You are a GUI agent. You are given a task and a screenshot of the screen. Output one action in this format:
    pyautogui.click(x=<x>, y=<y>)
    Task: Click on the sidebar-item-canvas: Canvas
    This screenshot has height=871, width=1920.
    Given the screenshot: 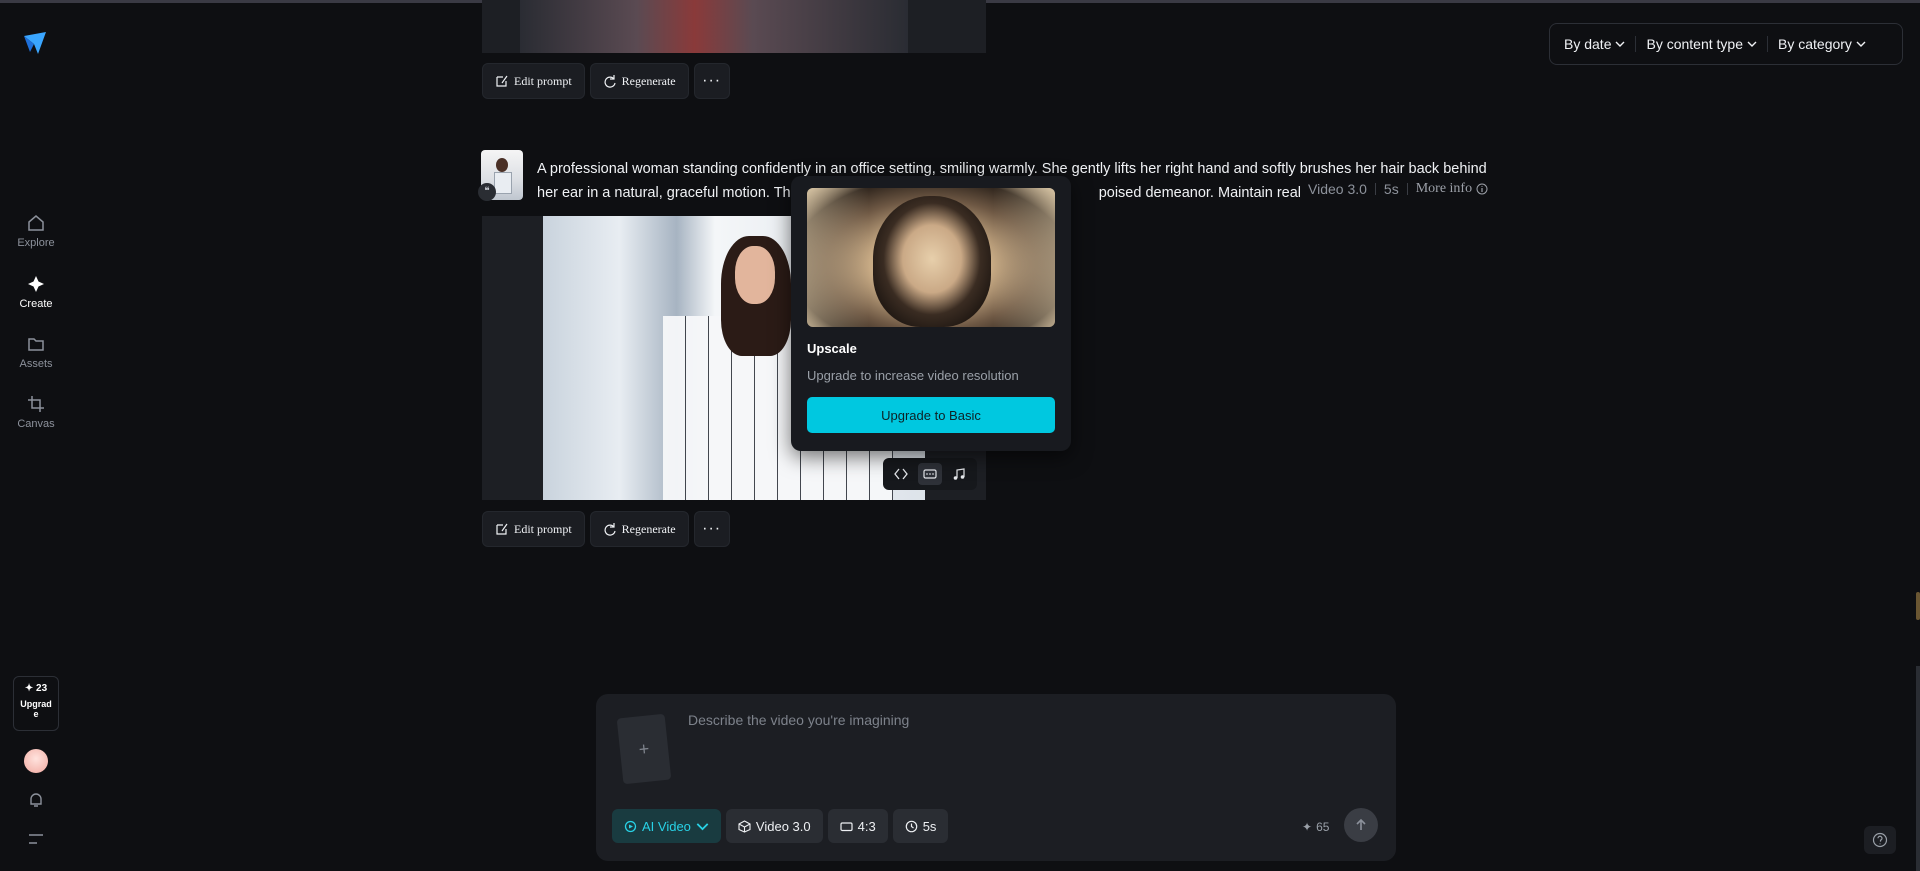 What is the action you would take?
    pyautogui.click(x=36, y=412)
    